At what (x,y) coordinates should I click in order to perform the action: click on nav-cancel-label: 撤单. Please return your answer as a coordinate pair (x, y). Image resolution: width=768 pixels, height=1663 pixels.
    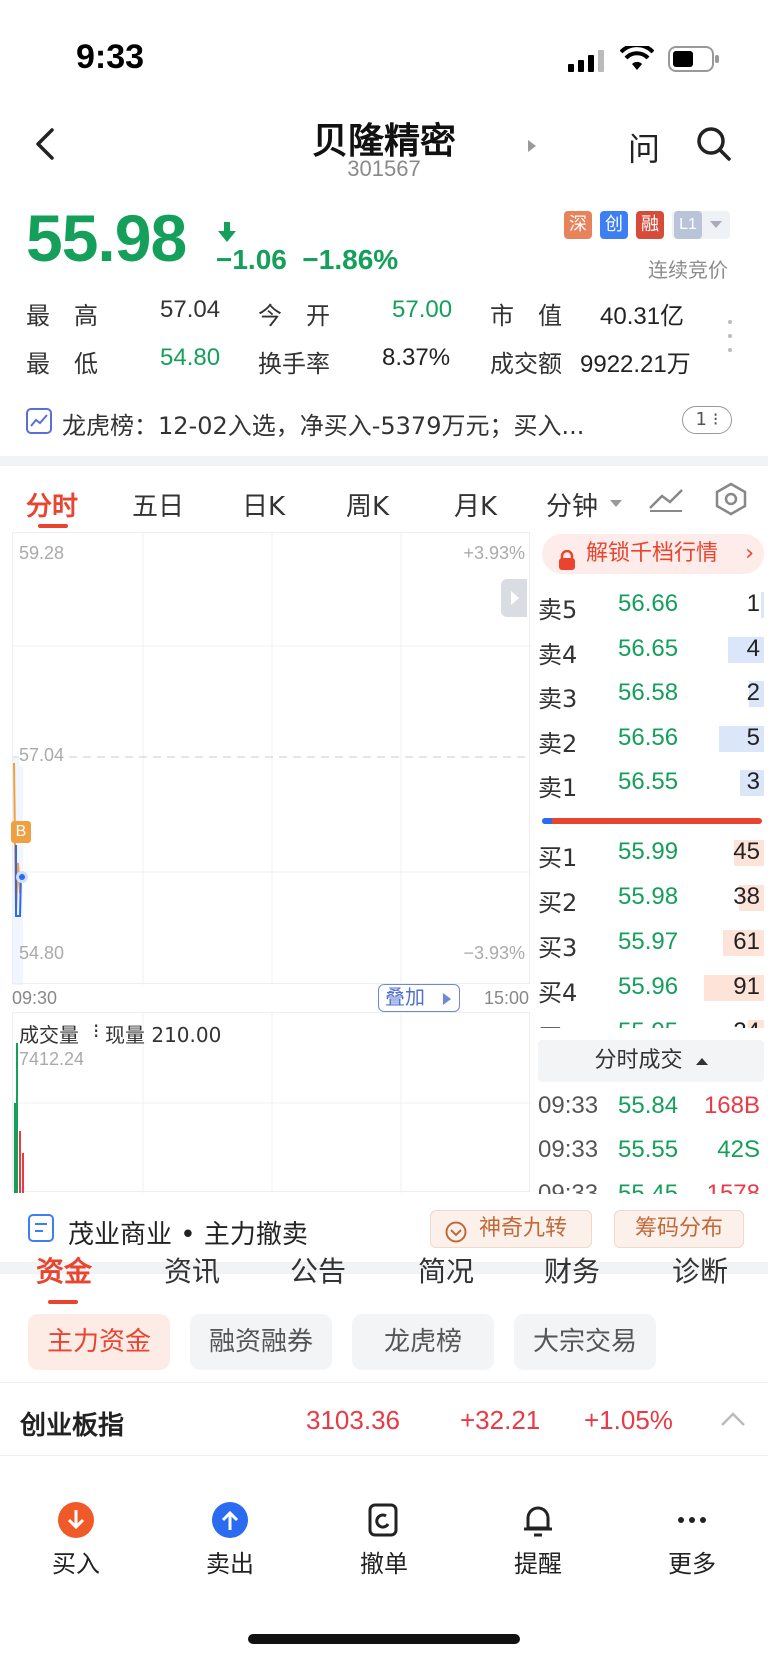
    Looking at the image, I should click on (384, 1564).